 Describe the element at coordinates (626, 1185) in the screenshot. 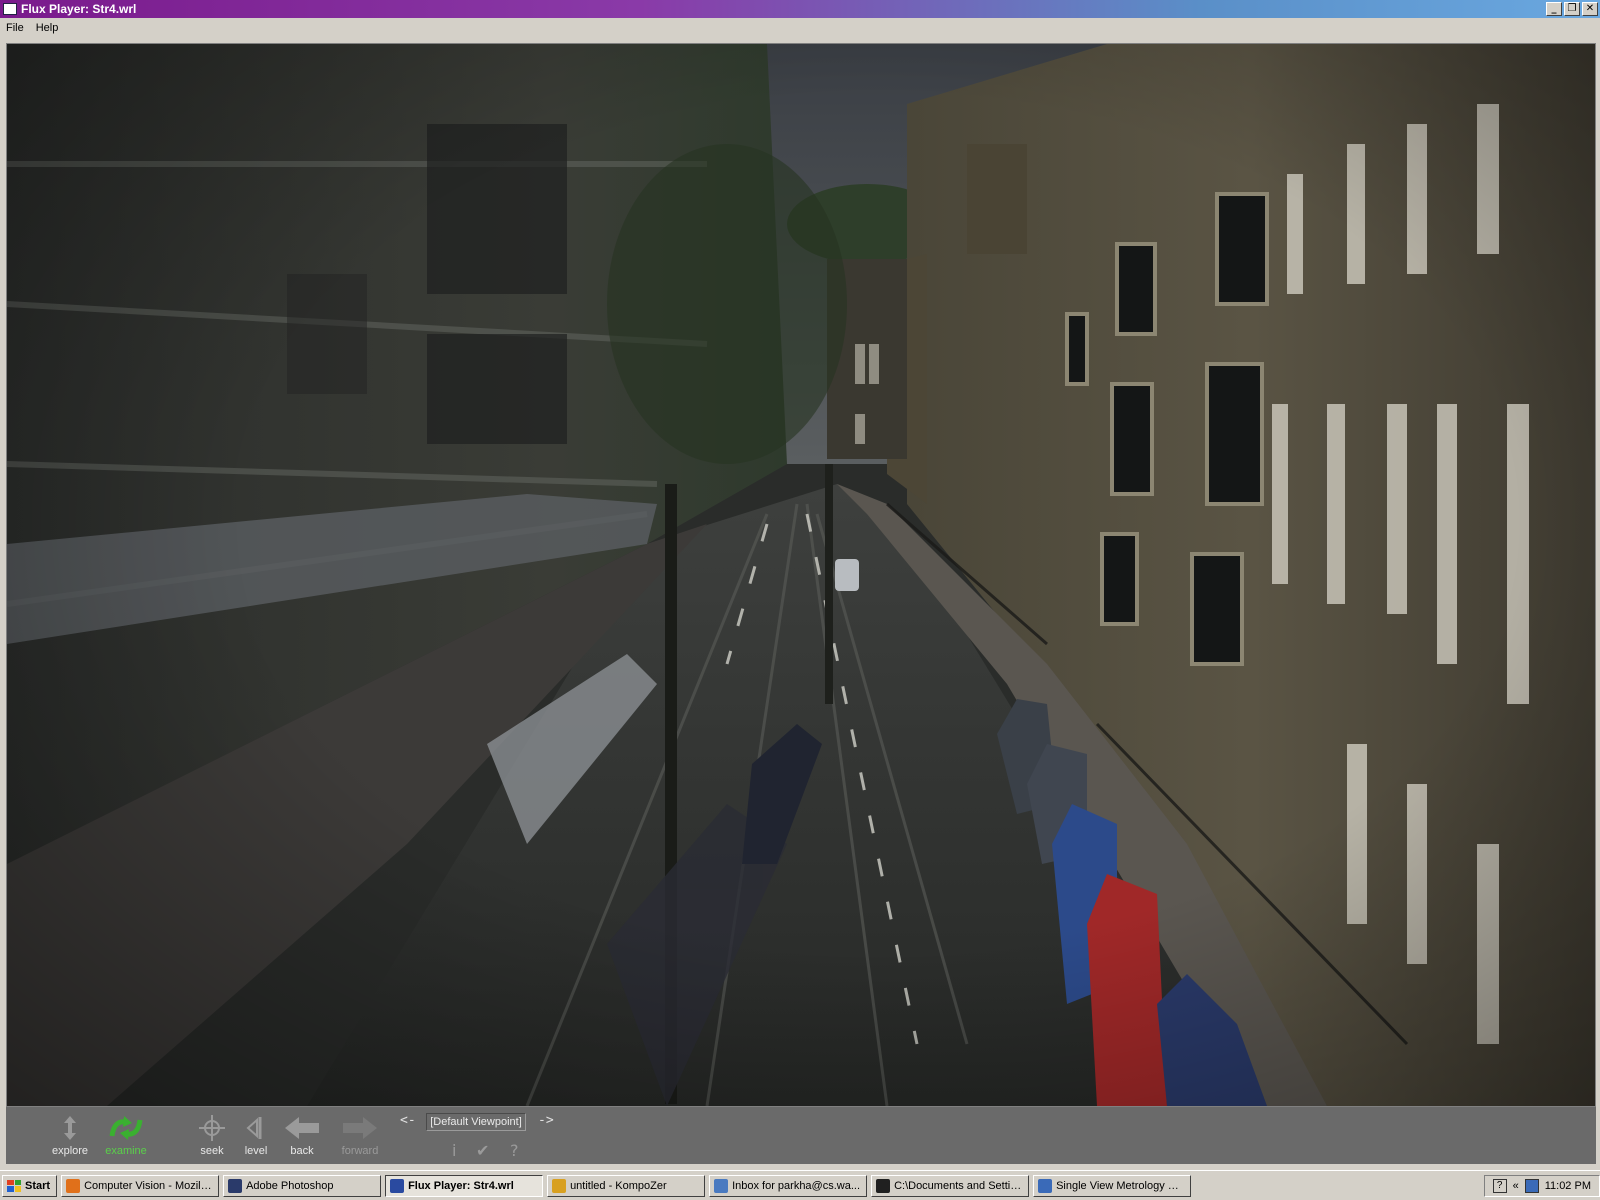

I see `taskbar-item-kompozer: untitled - KompoZer` at that location.